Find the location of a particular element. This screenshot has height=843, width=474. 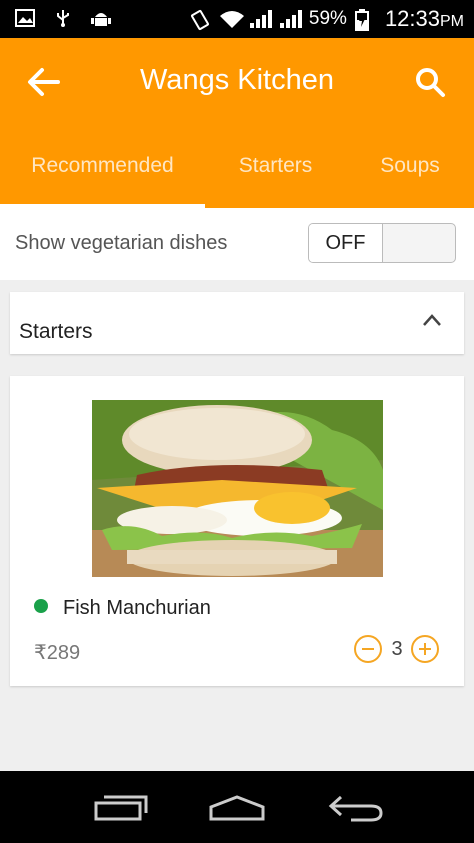

decrease-quantity-button is located at coordinates (368, 649).